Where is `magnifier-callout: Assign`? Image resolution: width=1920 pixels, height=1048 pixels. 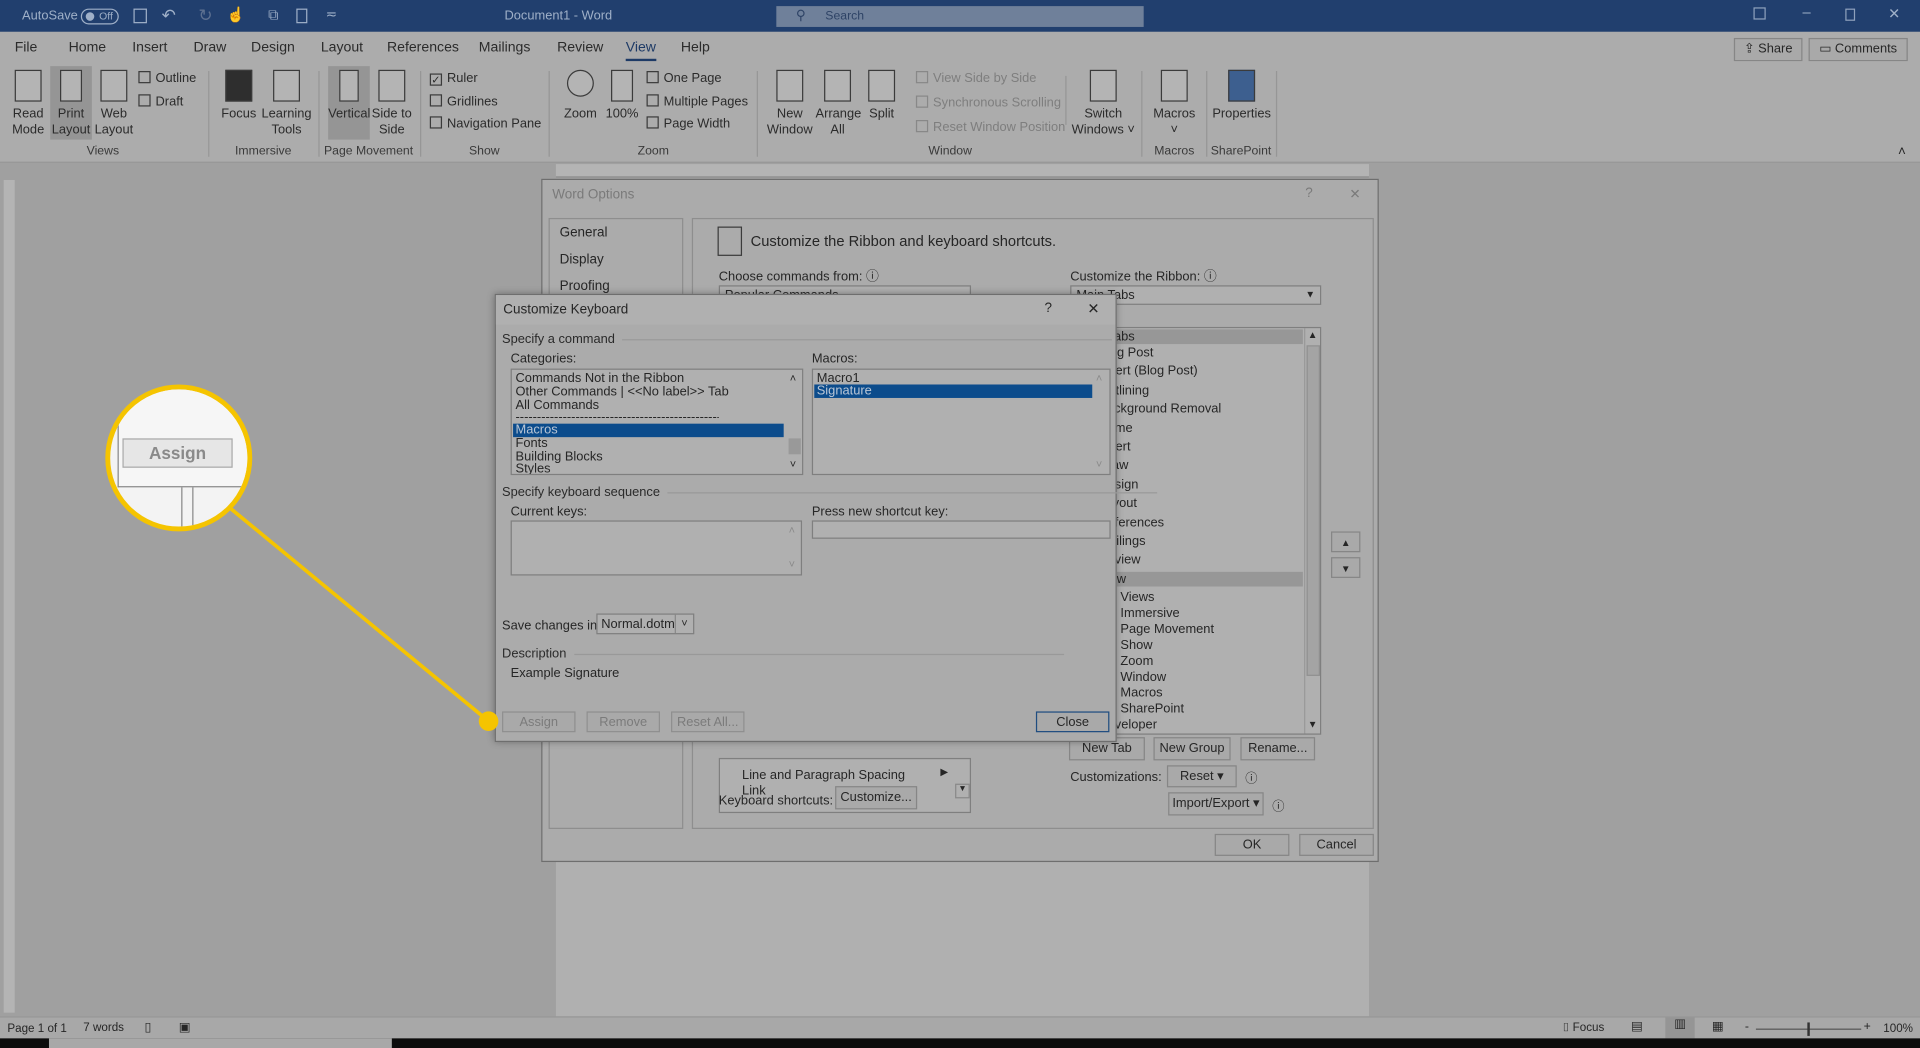 magnifier-callout: Assign is located at coordinates (179, 458).